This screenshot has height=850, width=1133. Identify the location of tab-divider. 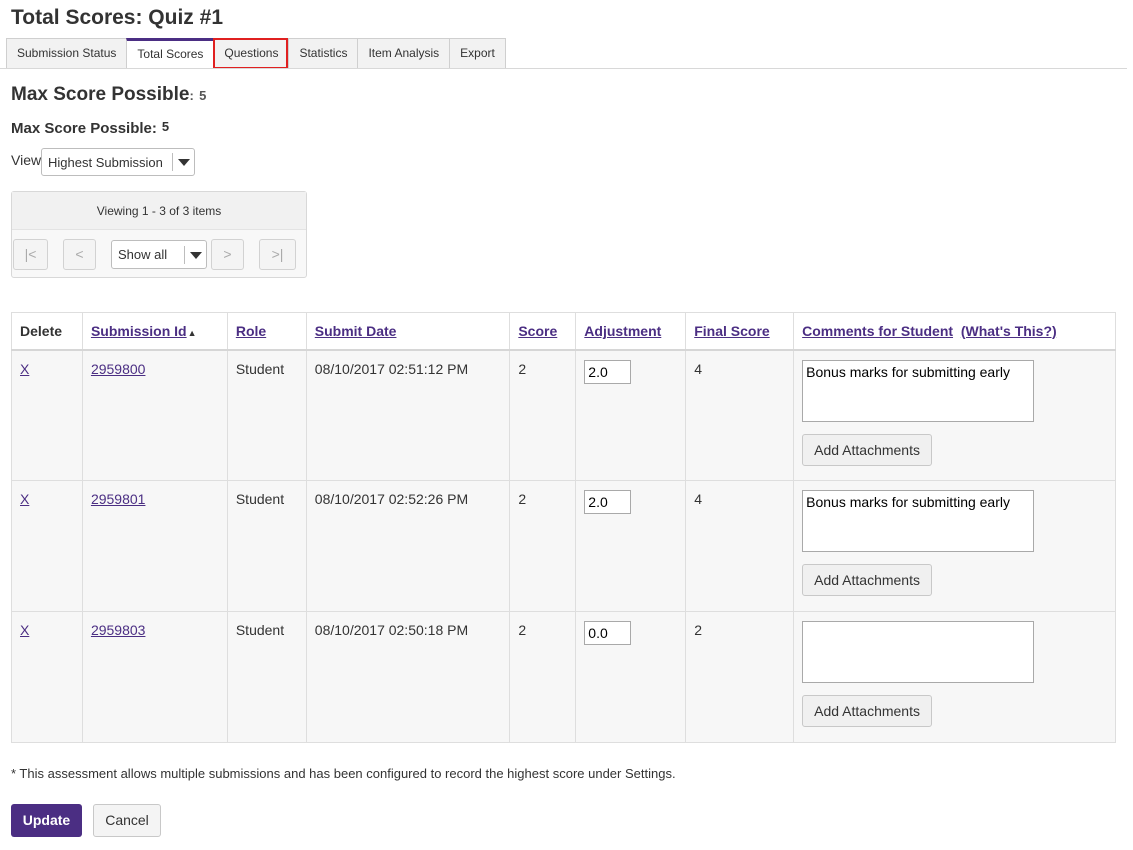
(563, 68).